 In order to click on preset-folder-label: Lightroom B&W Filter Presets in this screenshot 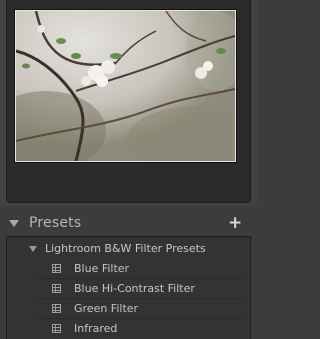, I will do `click(125, 248)`.